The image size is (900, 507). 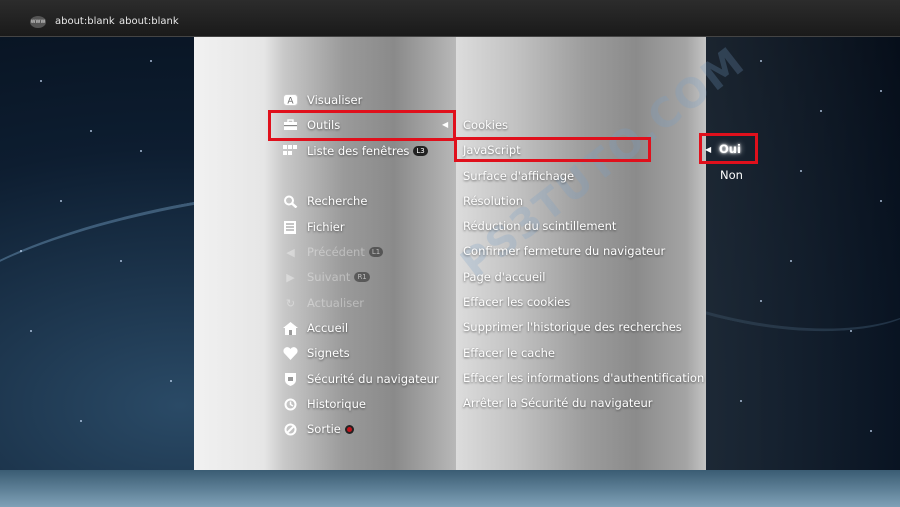 I want to click on www-icon: www, so click(x=38, y=22).